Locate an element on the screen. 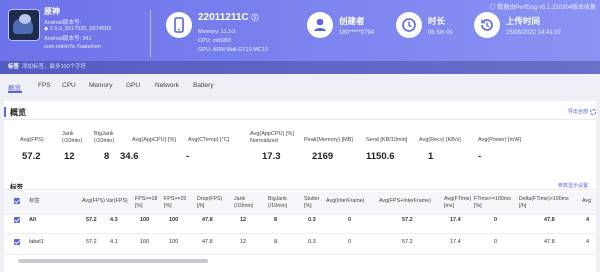 Image resolution: width=600 pixels, height=272 pixels. column-settings-button: 参数显示设置 is located at coordinates (573, 185).